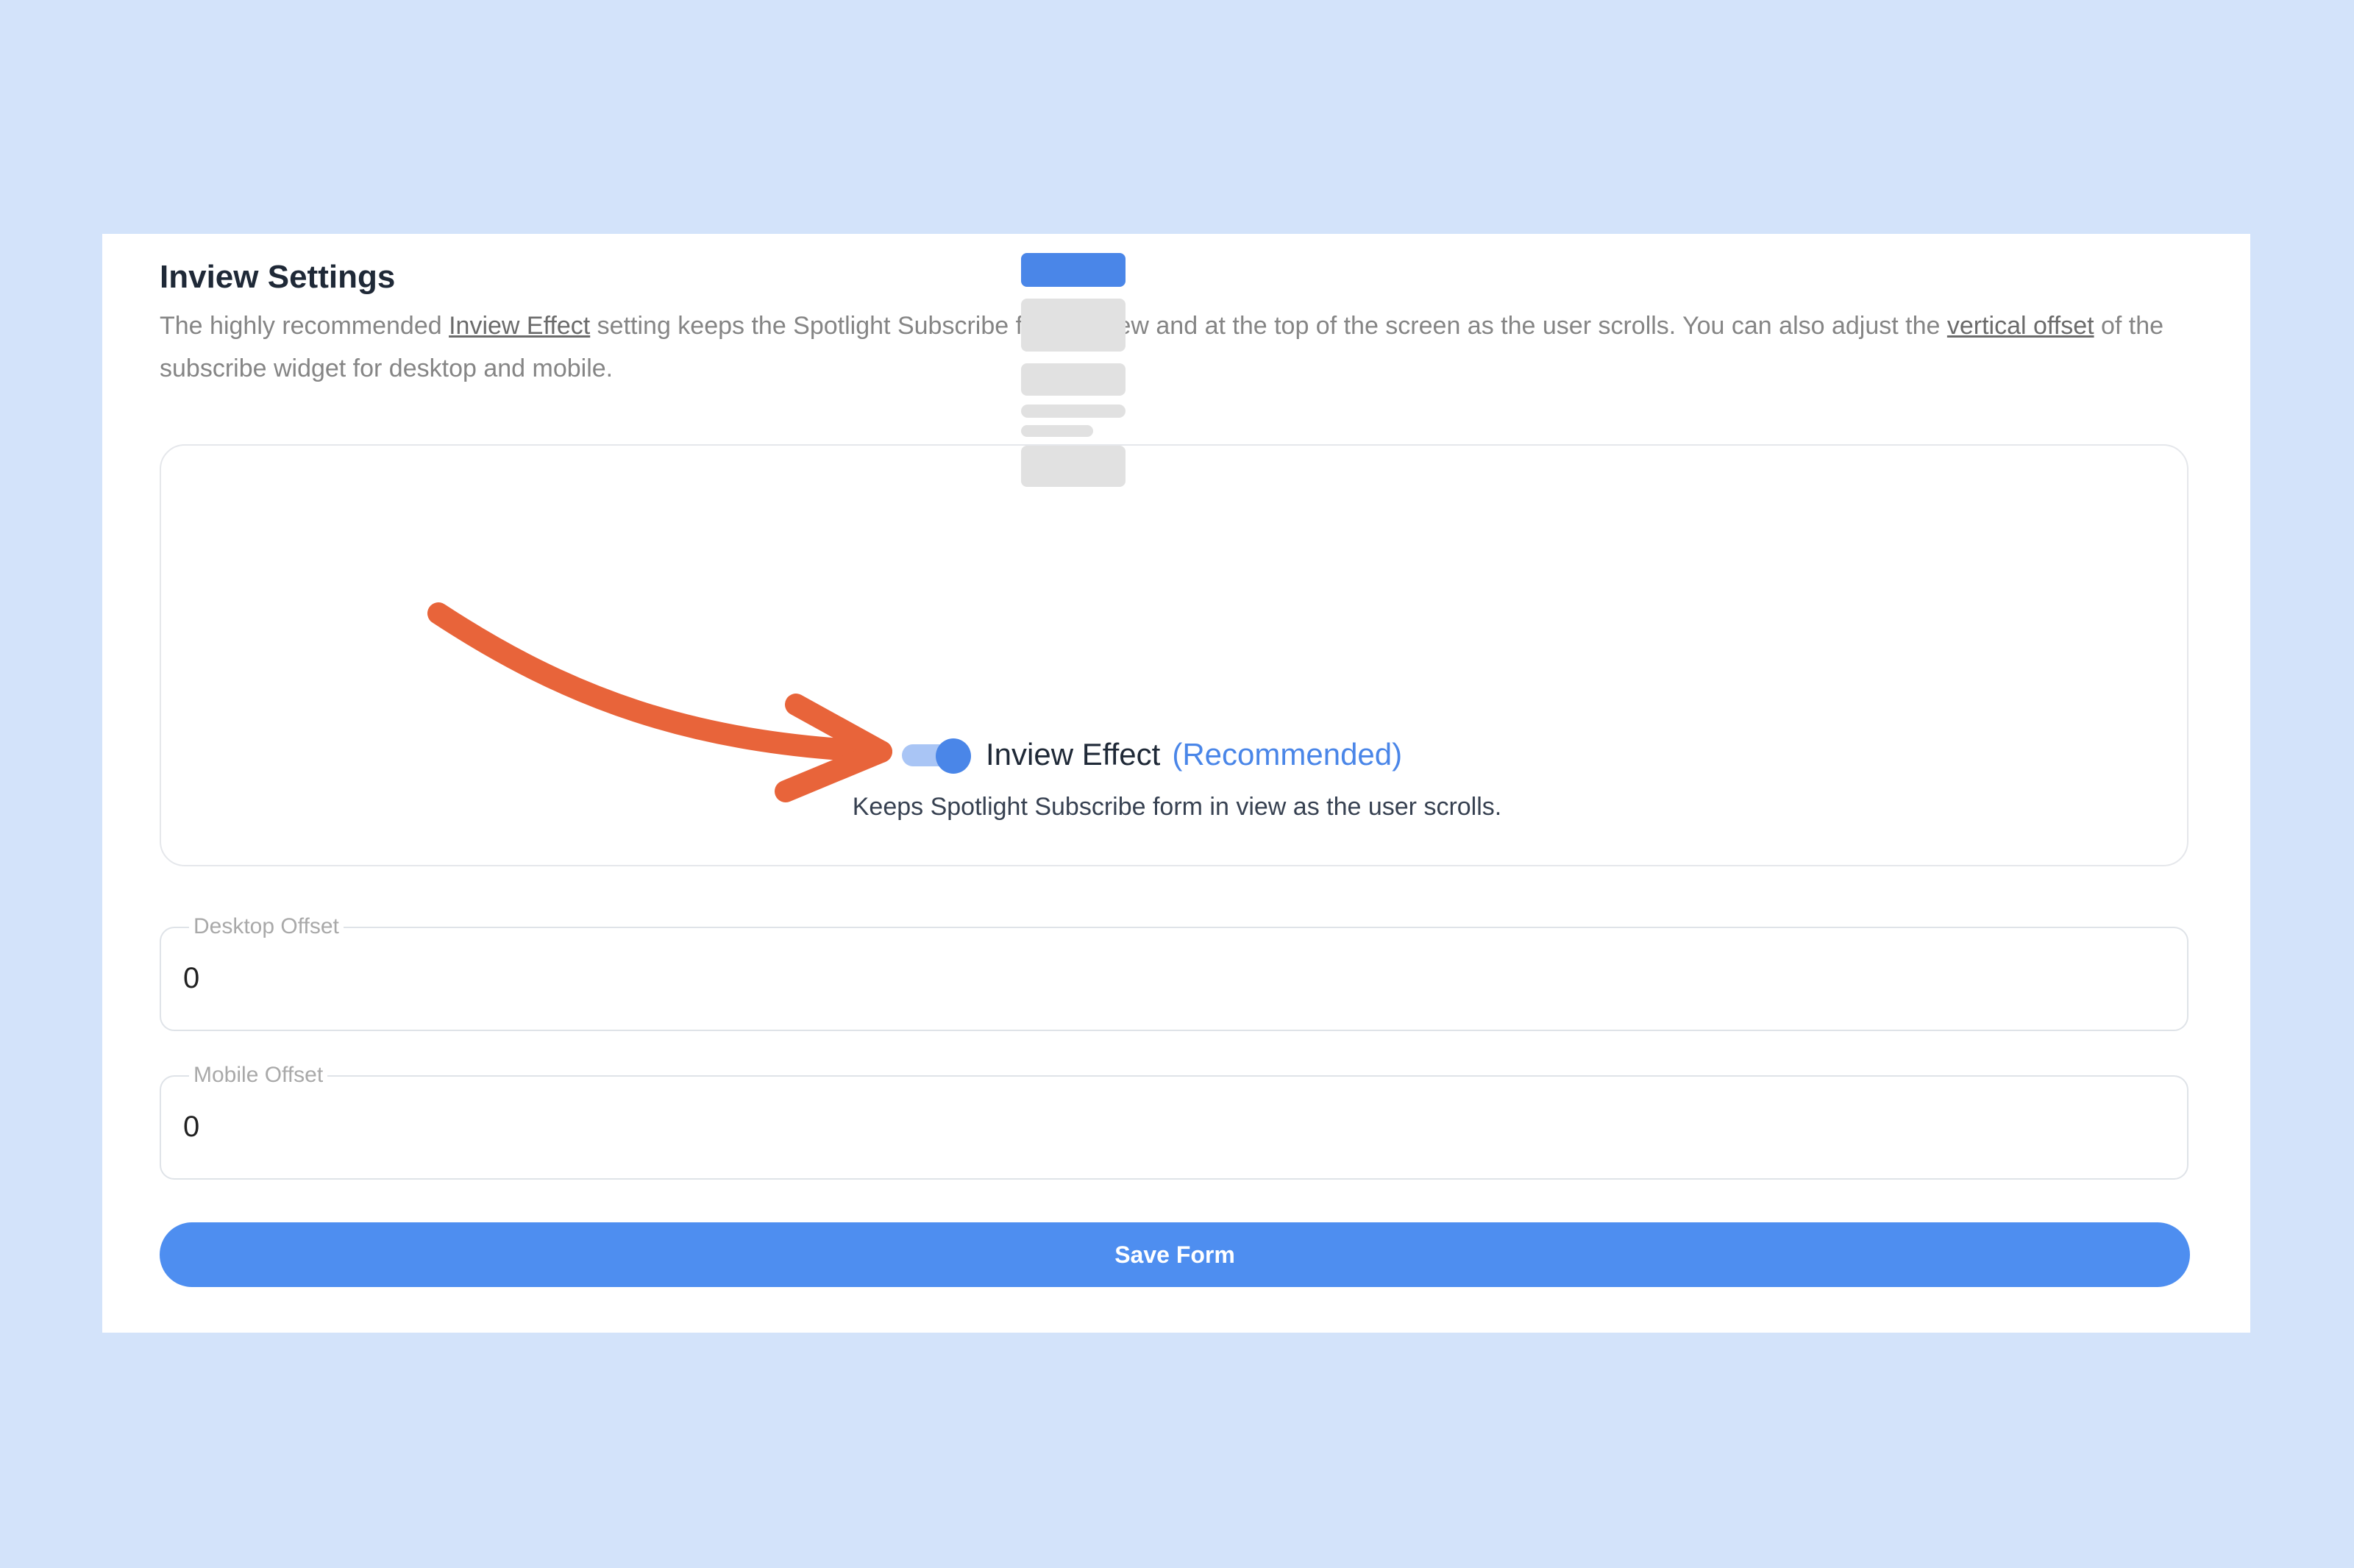 The width and height of the screenshot is (2354, 1568). I want to click on recommended-tag: (Recommended), so click(1287, 754).